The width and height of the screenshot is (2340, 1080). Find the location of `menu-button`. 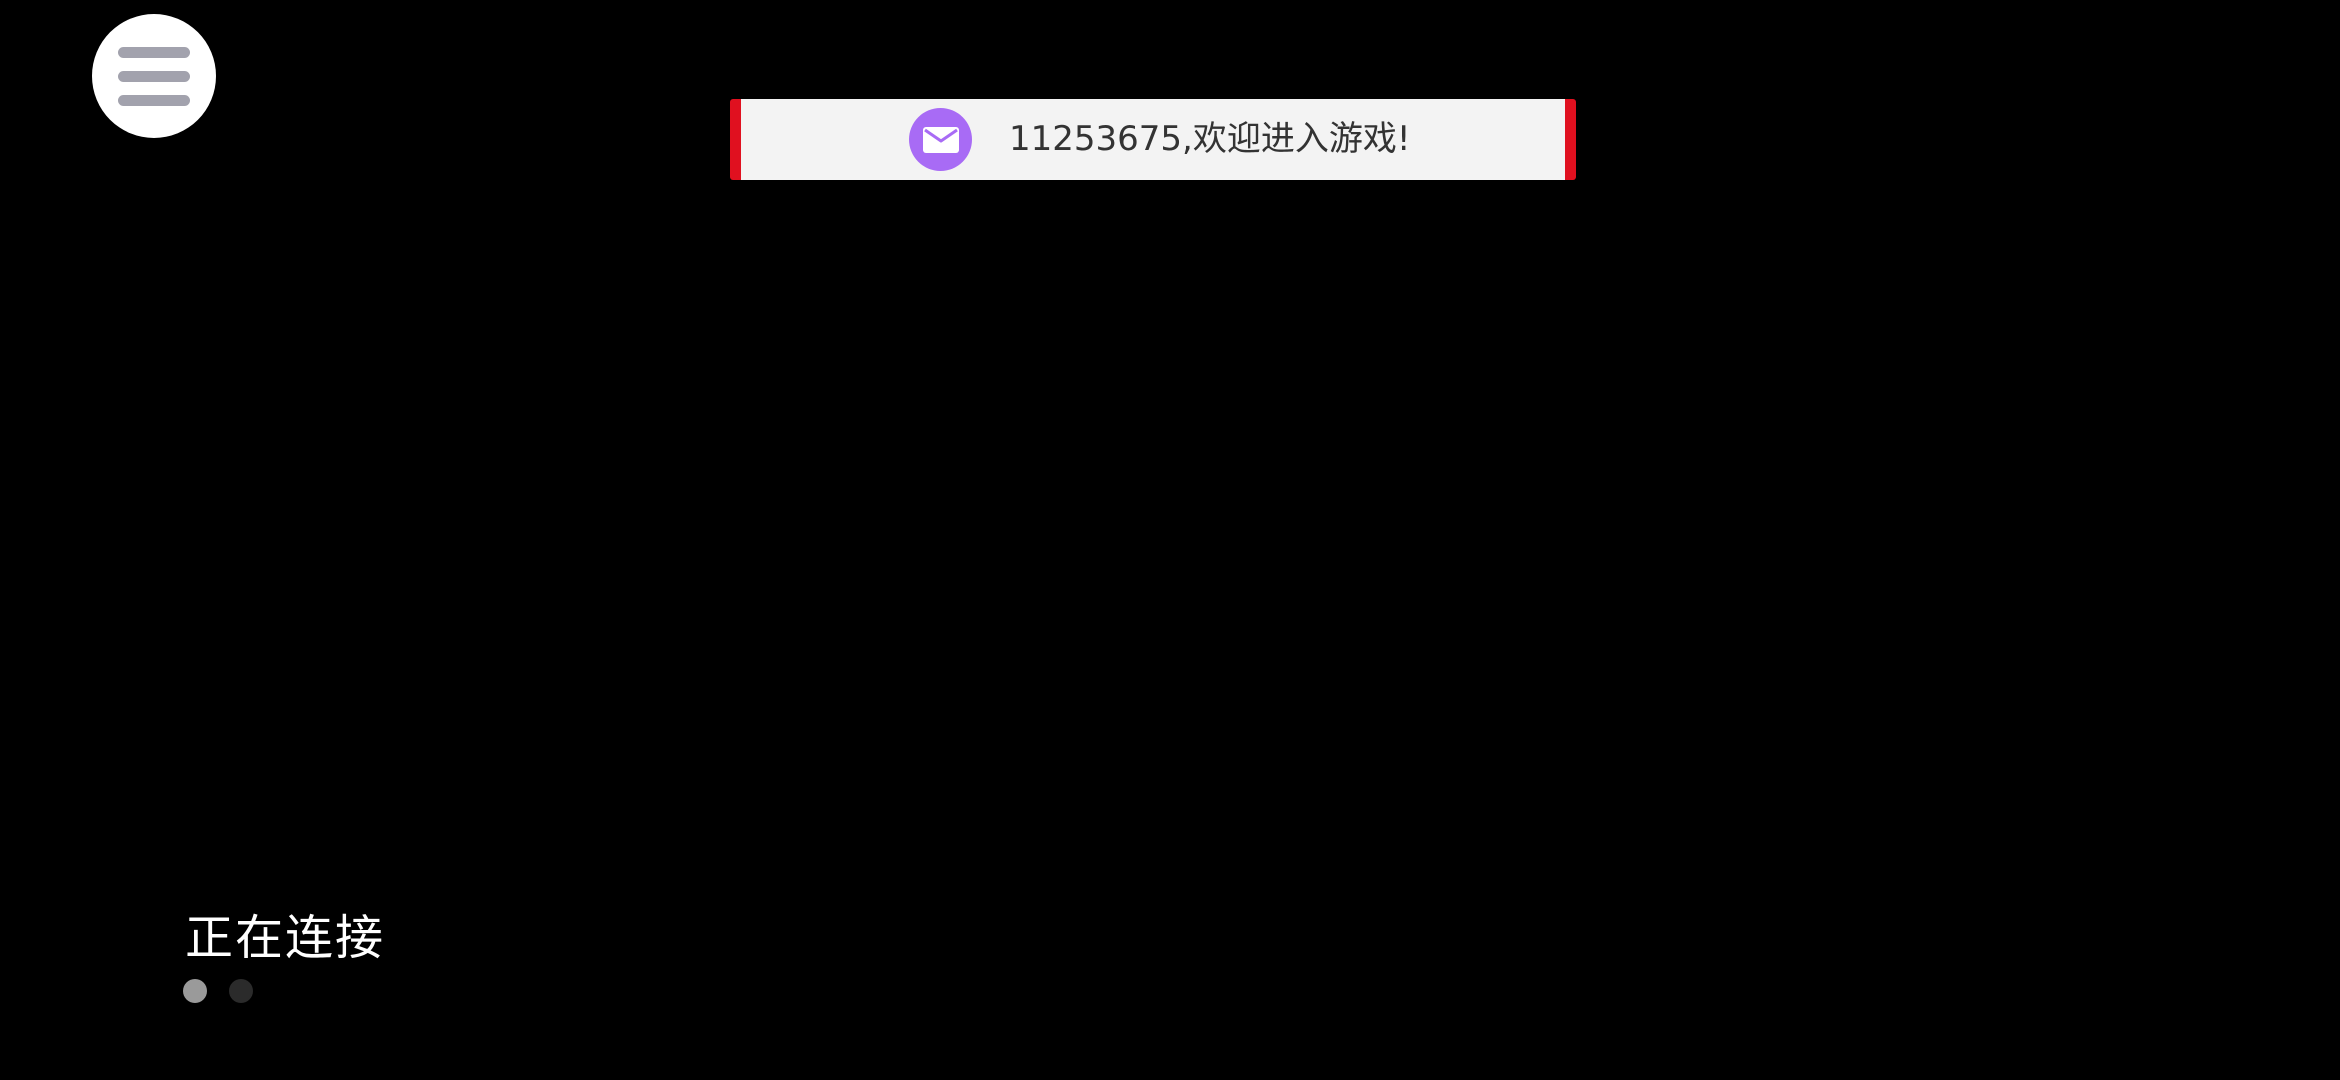

menu-button is located at coordinates (154, 76).